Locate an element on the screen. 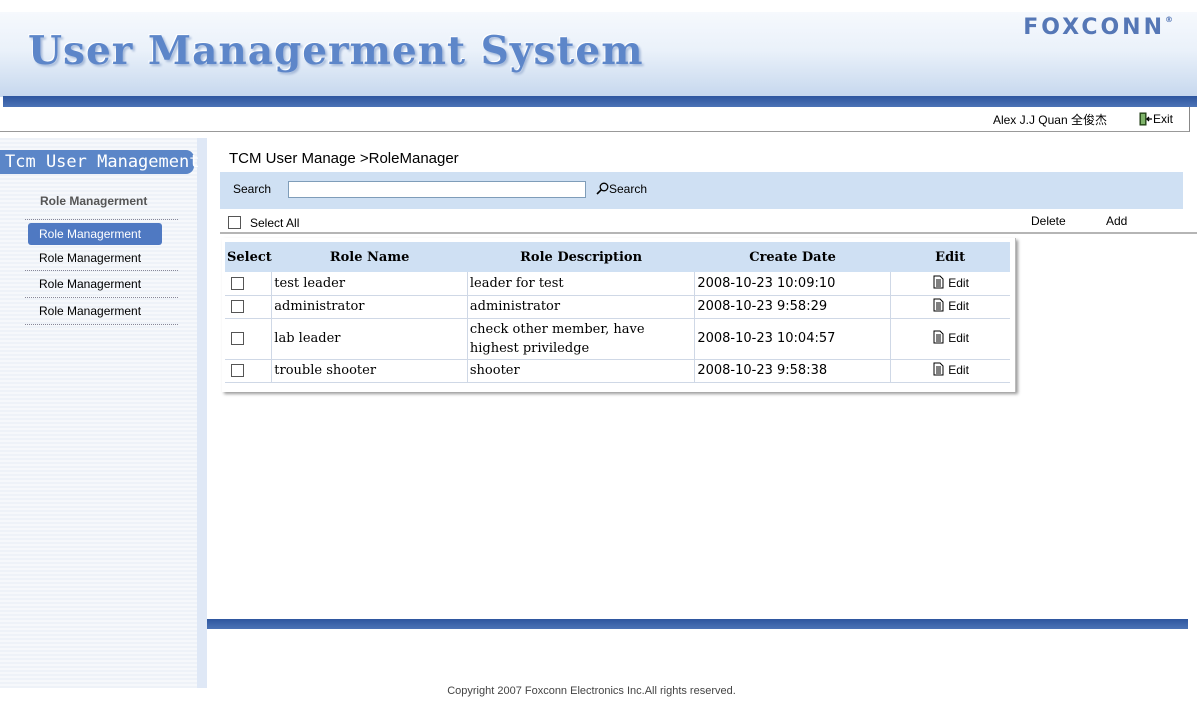 Image resolution: width=1197 pixels, height=702 pixels. search-label: Search is located at coordinates (252, 189).